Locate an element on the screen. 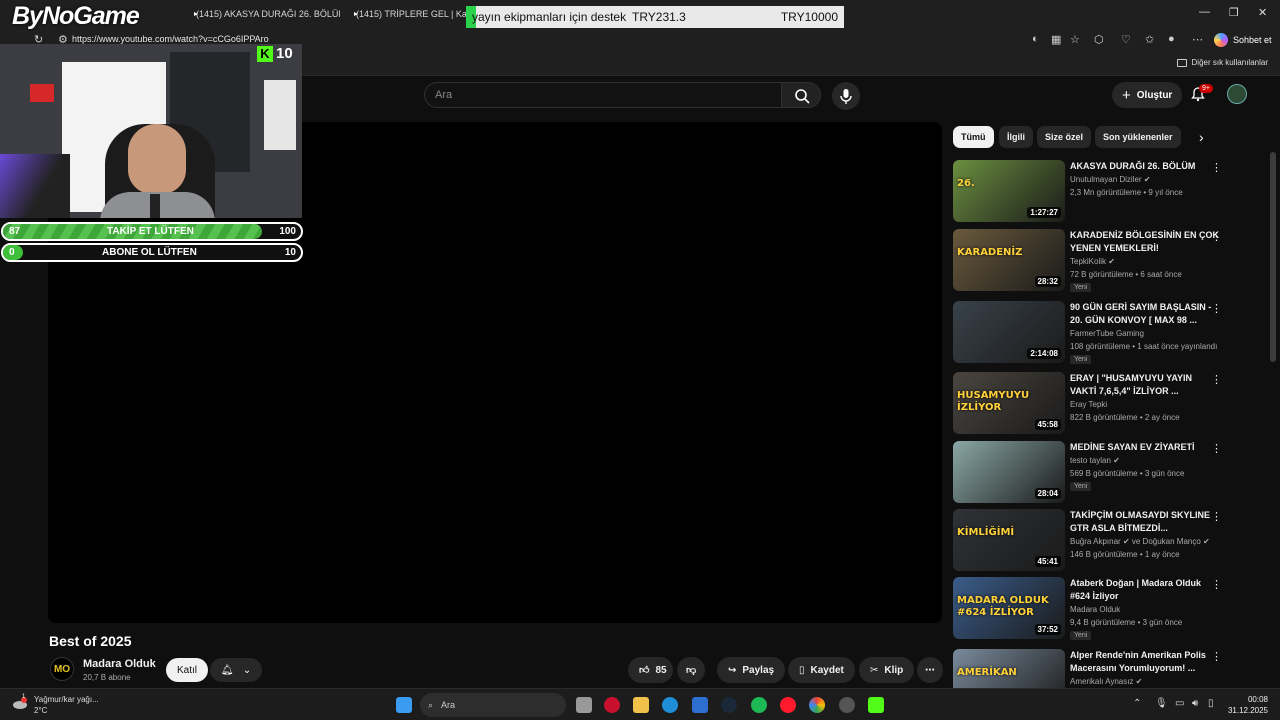 This screenshot has width=1280, height=720. recommendation-meta: 2,3 Mn görüntüleme • 9 yıl önce is located at coordinates (1126, 192).